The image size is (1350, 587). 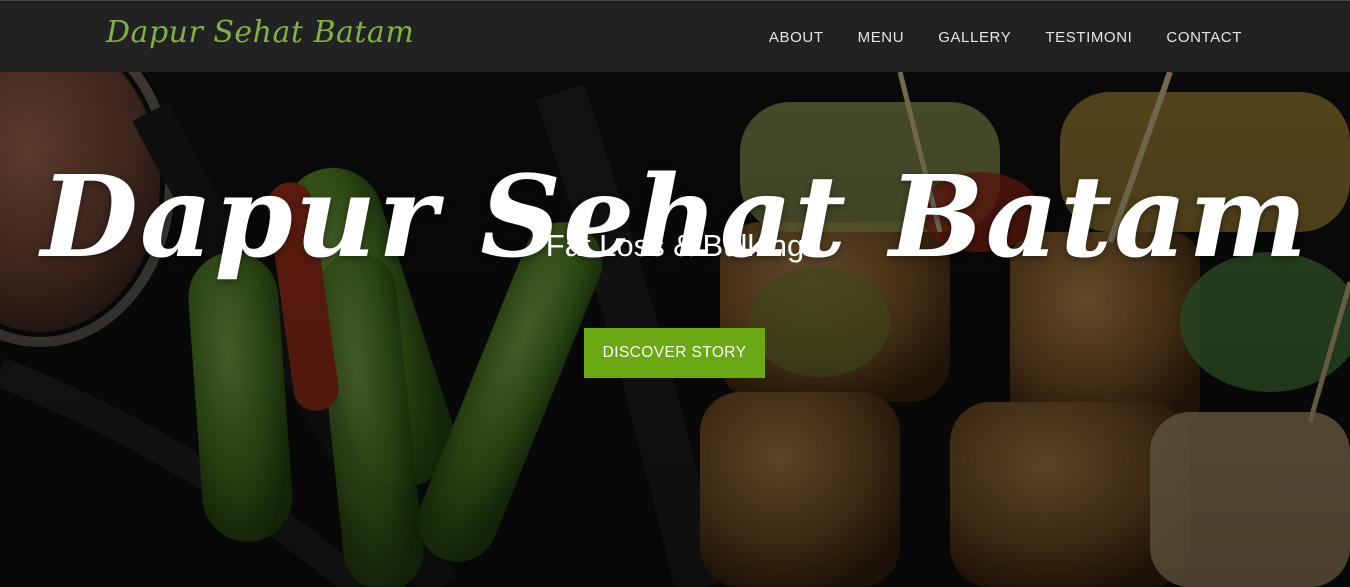 What do you see at coordinates (1204, 37) in the screenshot?
I see `nav-link-contact: CONTACT` at bounding box center [1204, 37].